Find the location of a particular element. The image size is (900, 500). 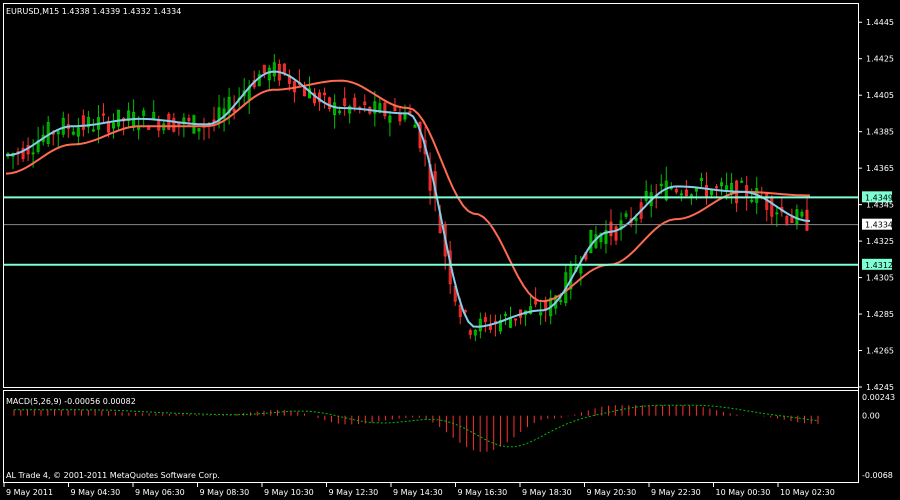

macd-axis-label: 0.00243 is located at coordinates (878, 397).